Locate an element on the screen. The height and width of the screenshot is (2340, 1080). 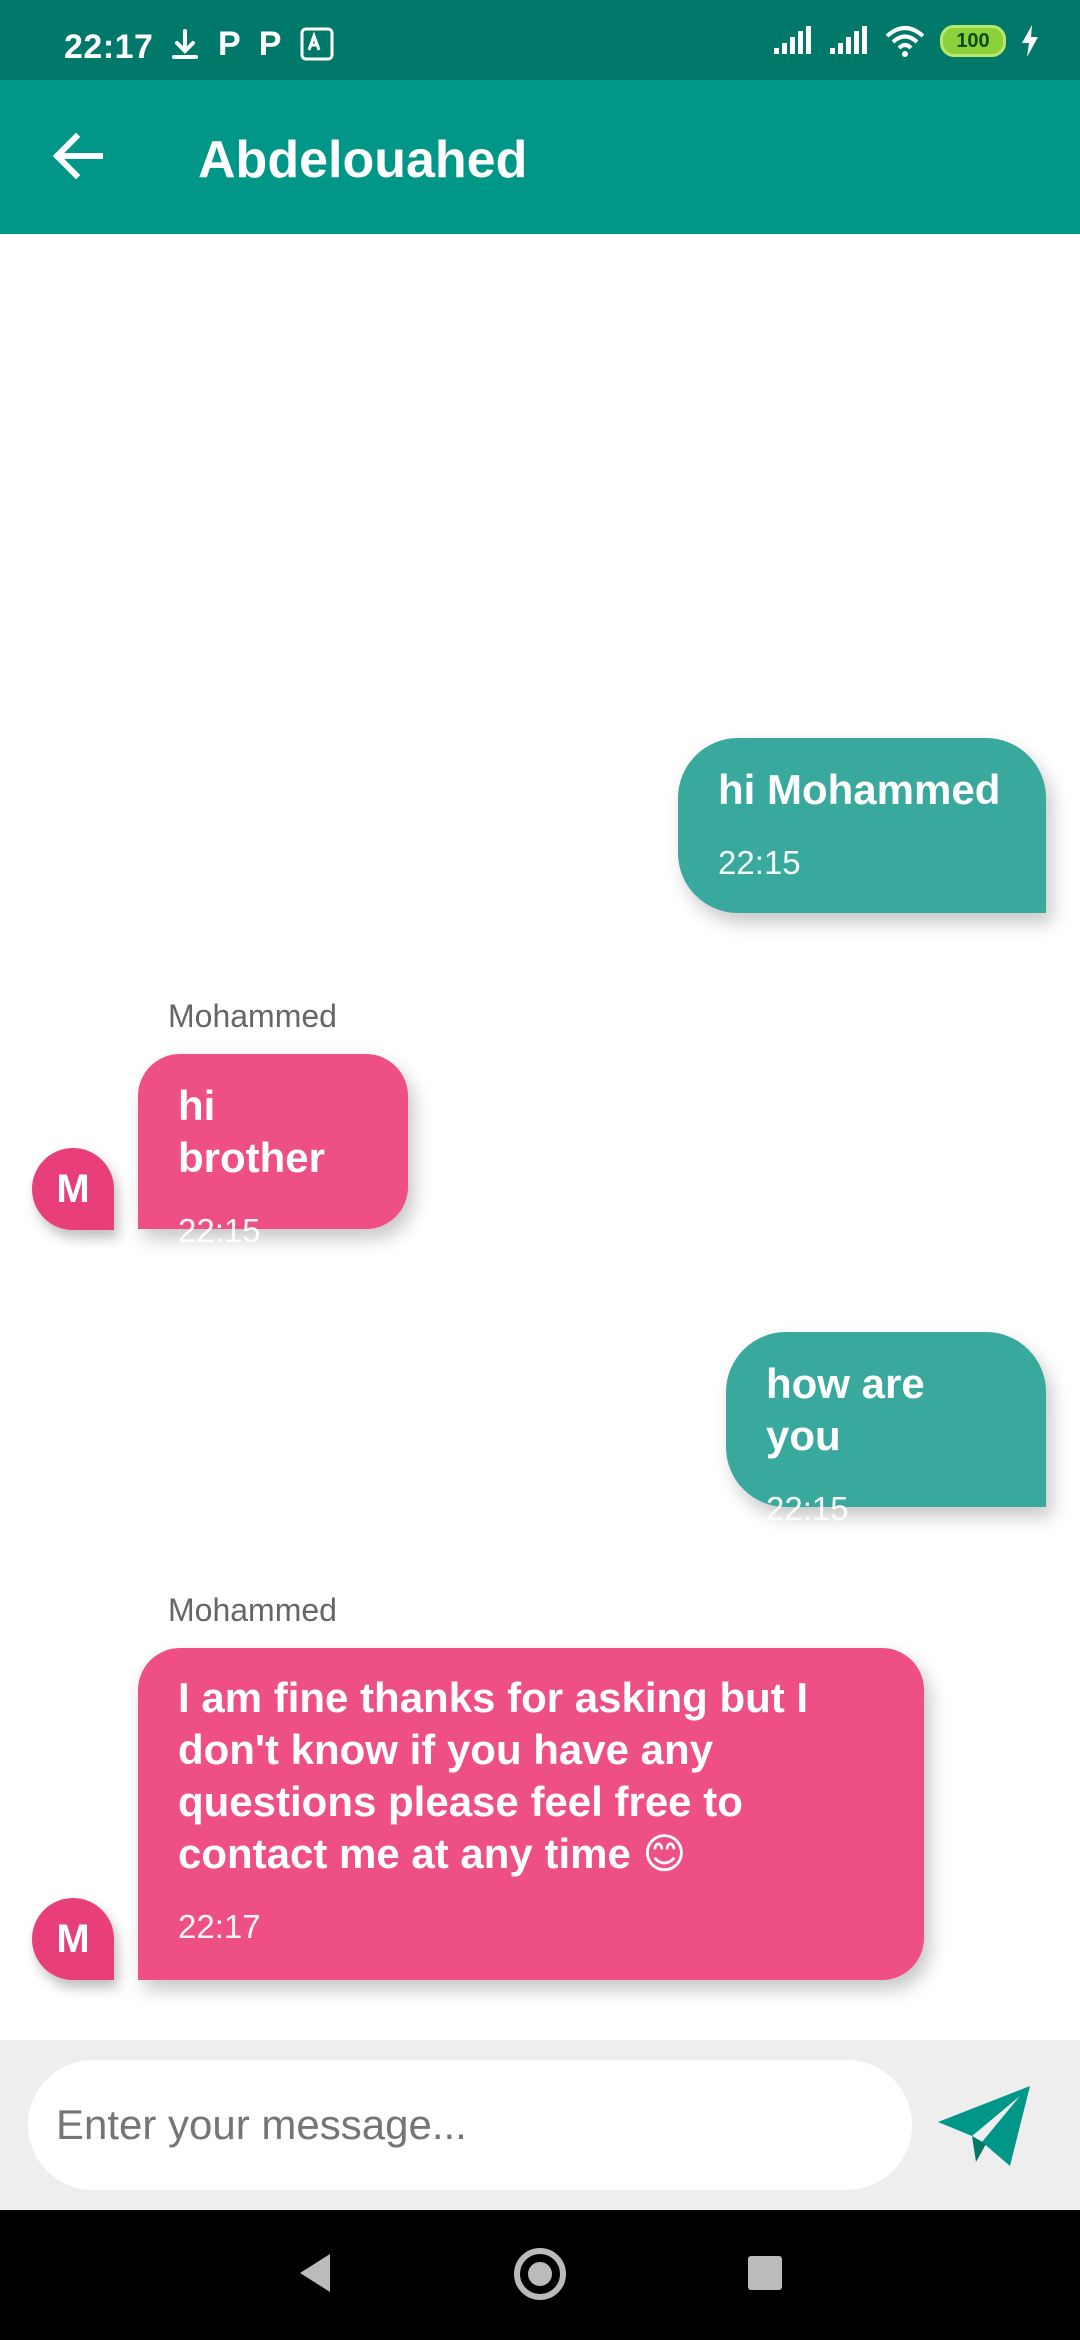
message-text: how are you is located at coordinates (845, 1409).